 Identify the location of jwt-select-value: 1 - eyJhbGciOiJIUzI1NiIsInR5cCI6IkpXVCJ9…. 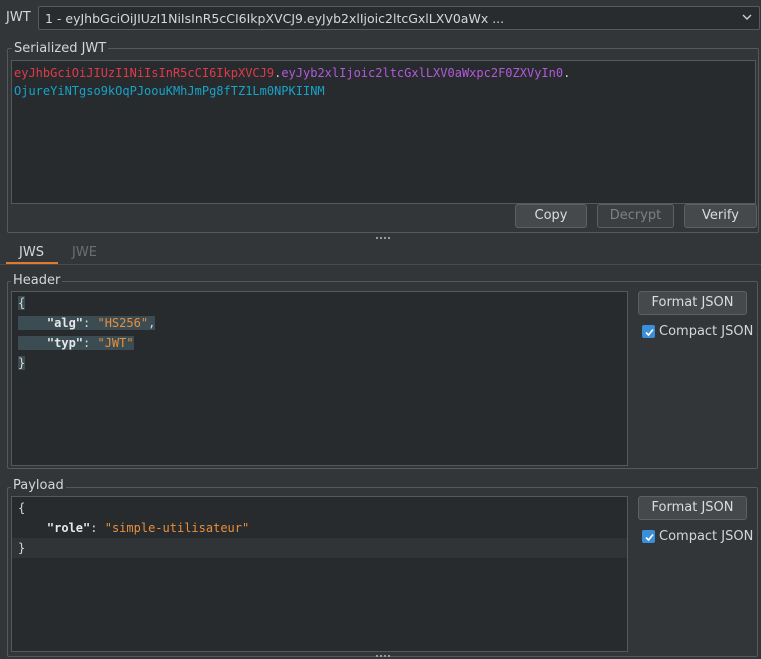
(275, 18).